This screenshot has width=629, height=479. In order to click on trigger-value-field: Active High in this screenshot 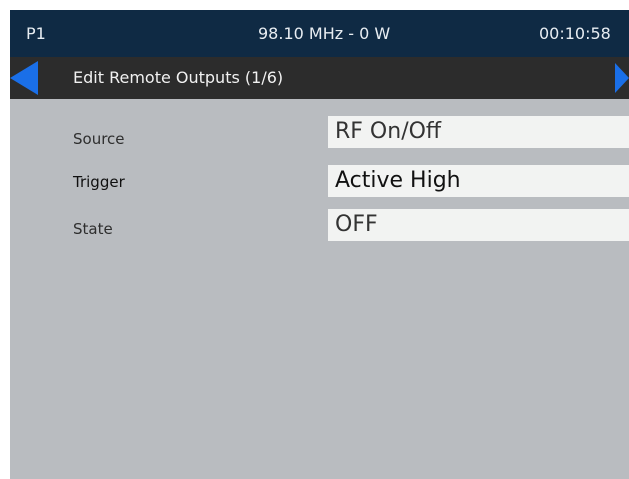, I will do `click(478, 181)`.